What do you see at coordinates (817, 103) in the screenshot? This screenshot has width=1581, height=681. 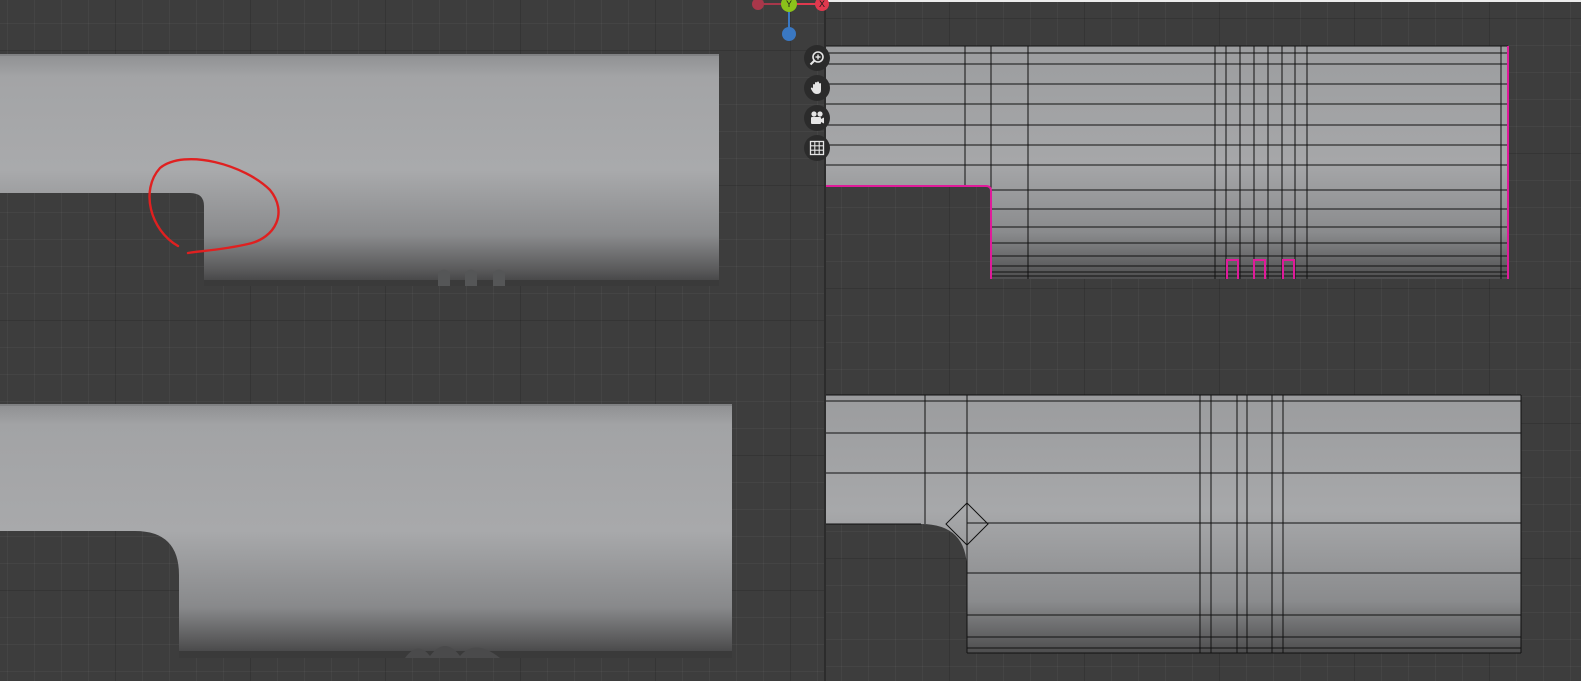 I see `navigation-toolbar` at bounding box center [817, 103].